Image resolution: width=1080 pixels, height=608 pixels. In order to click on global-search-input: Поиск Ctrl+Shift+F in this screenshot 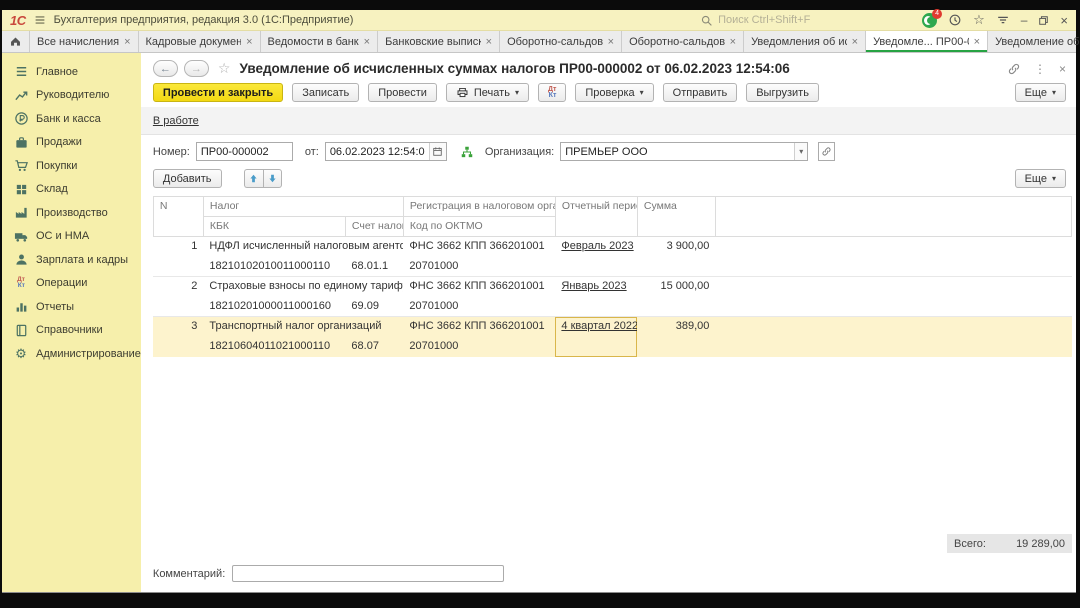, I will do `click(807, 20)`.